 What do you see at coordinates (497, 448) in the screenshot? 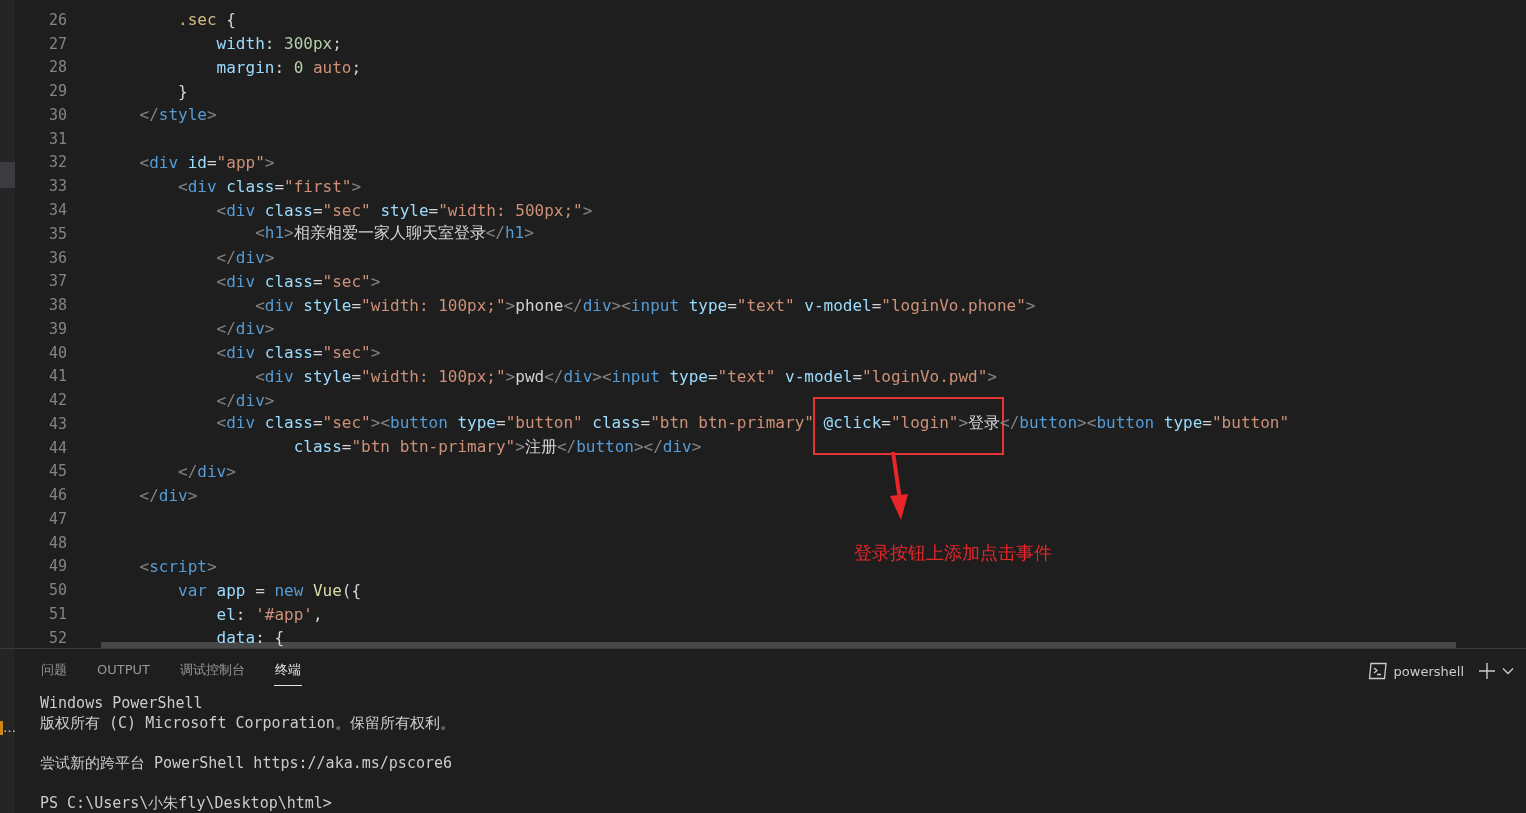
I see `code-line: class="btn btn-primary">注册</button></div>` at bounding box center [497, 448].